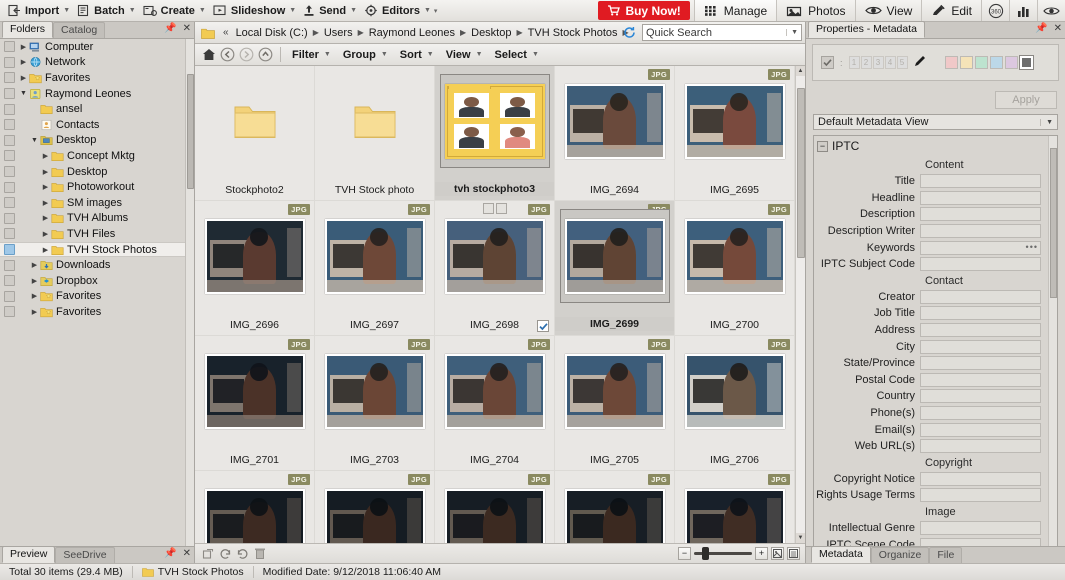 This screenshot has height=580, width=1065. I want to click on folder-item: TVH Stock photo, so click(375, 133).